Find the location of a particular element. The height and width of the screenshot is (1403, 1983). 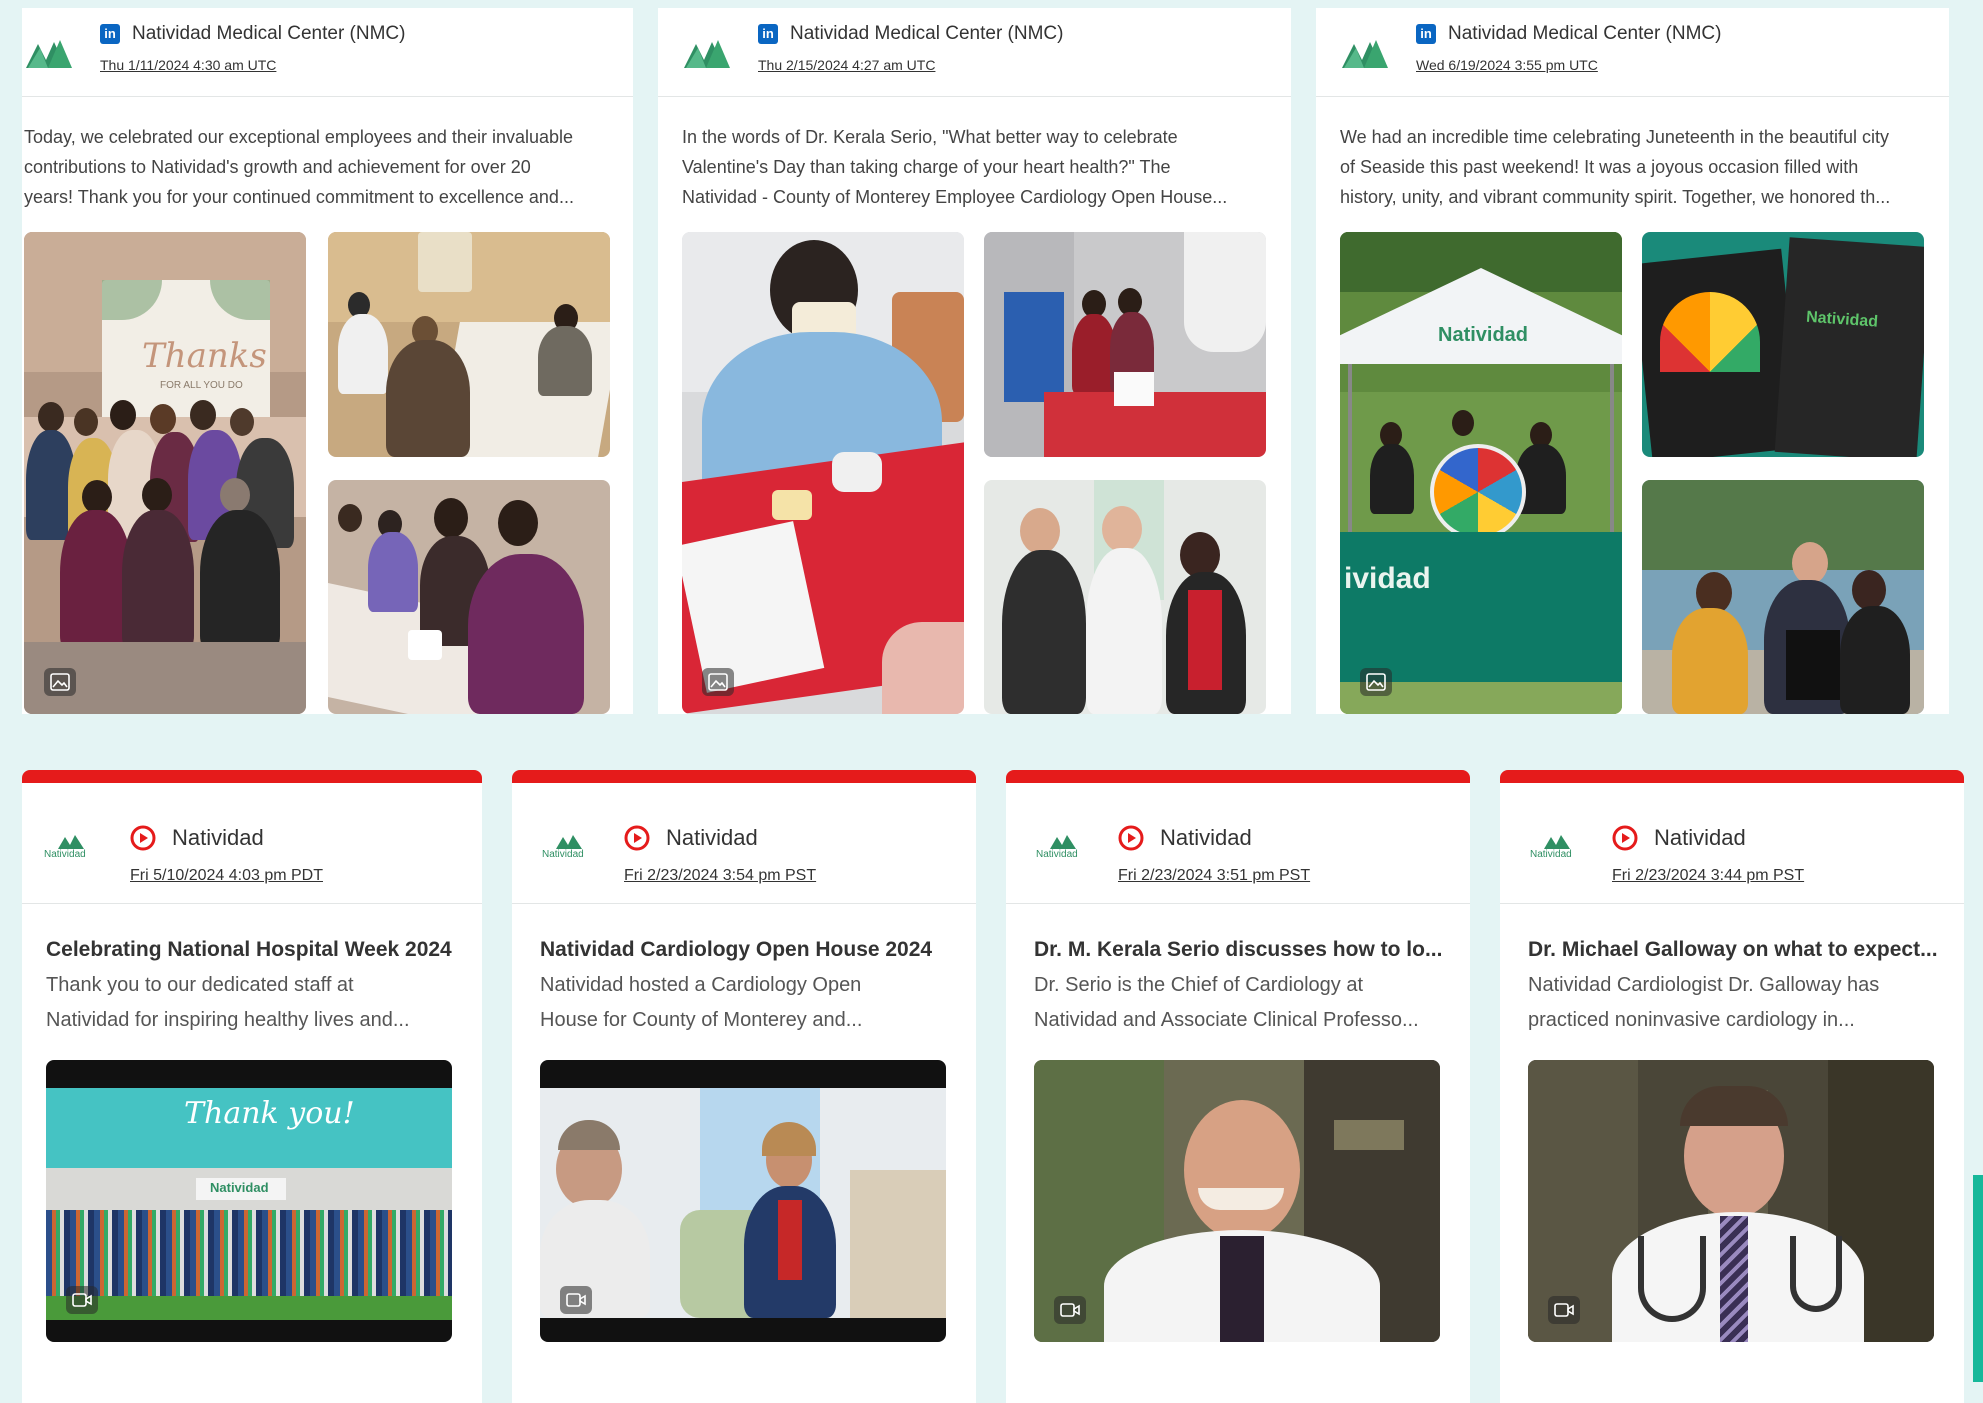

post-date-link: Wed 6/19/2024 3:55 pm UTC is located at coordinates (1507, 65).